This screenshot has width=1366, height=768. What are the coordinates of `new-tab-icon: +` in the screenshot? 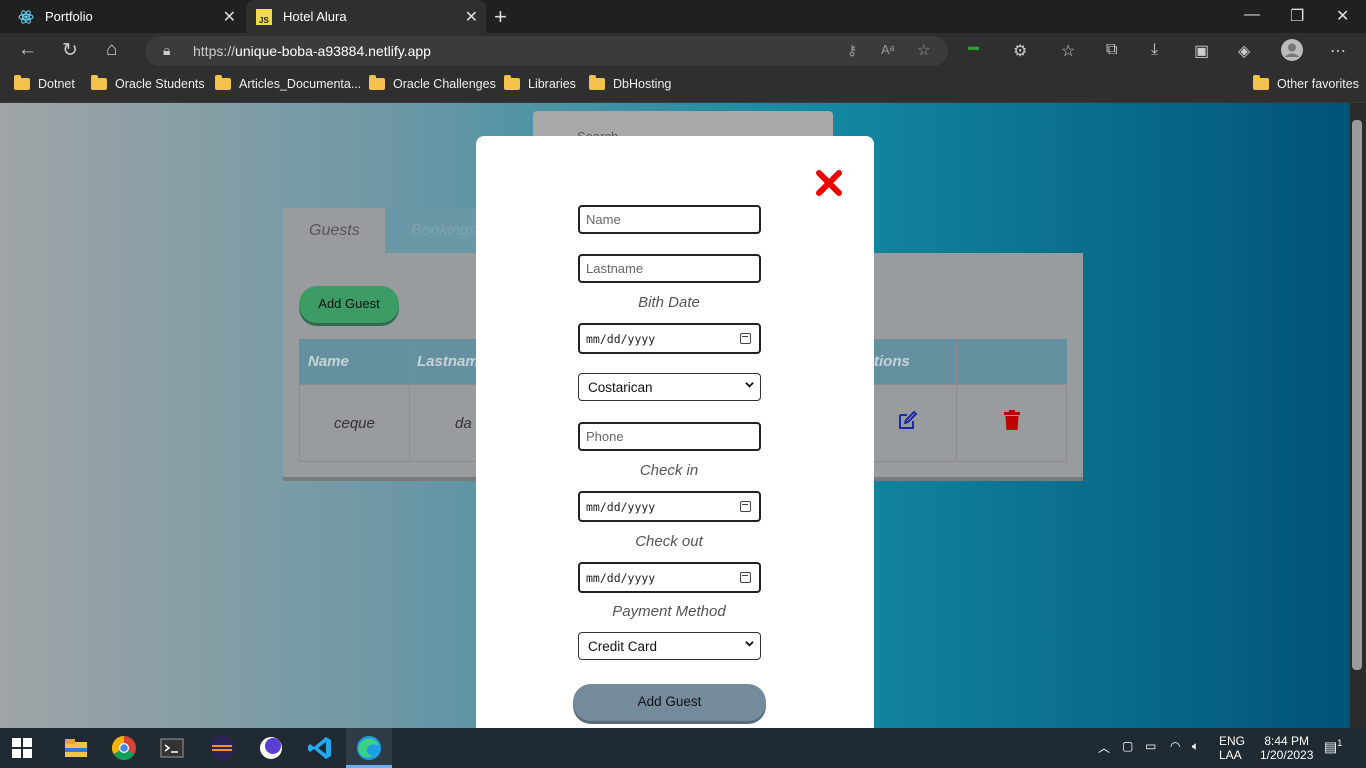 It's located at (500, 17).